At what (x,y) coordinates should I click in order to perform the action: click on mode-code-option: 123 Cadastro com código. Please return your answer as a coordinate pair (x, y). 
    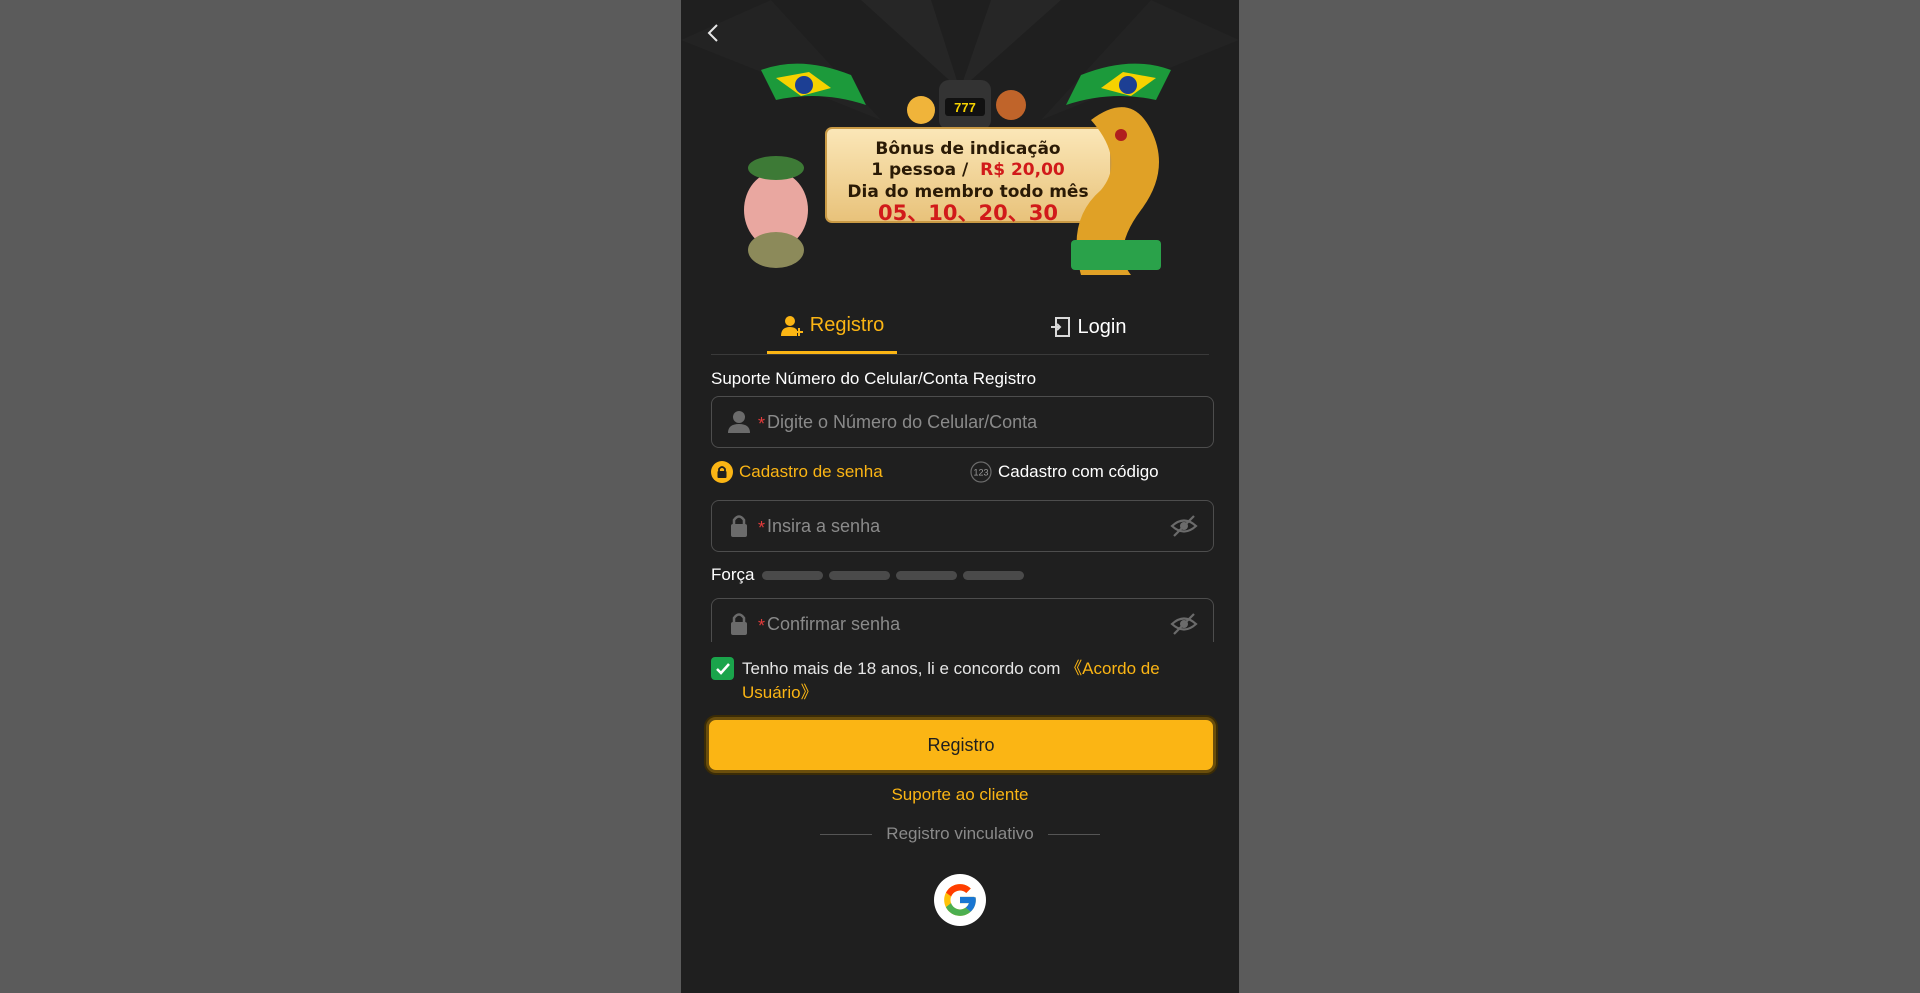
    Looking at the image, I should click on (1064, 472).